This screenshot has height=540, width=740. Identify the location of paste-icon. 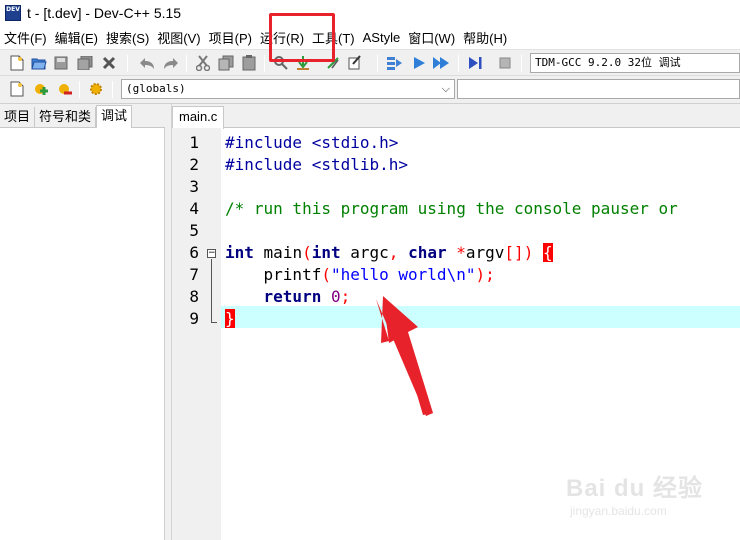
(249, 63).